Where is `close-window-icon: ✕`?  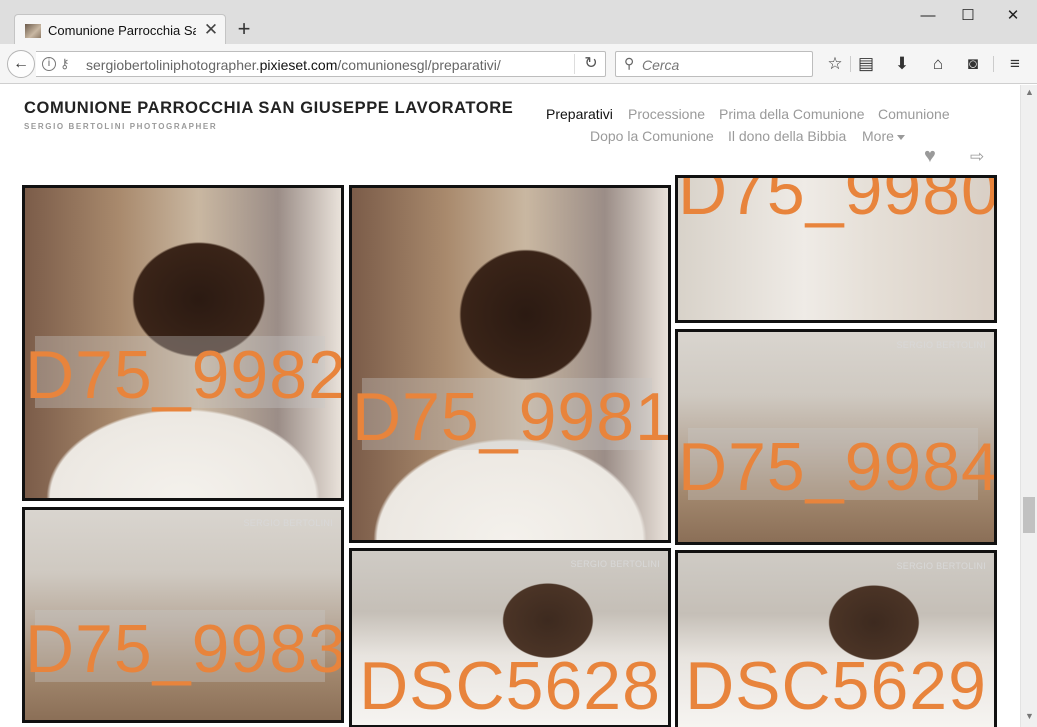 close-window-icon: ✕ is located at coordinates (1013, 16).